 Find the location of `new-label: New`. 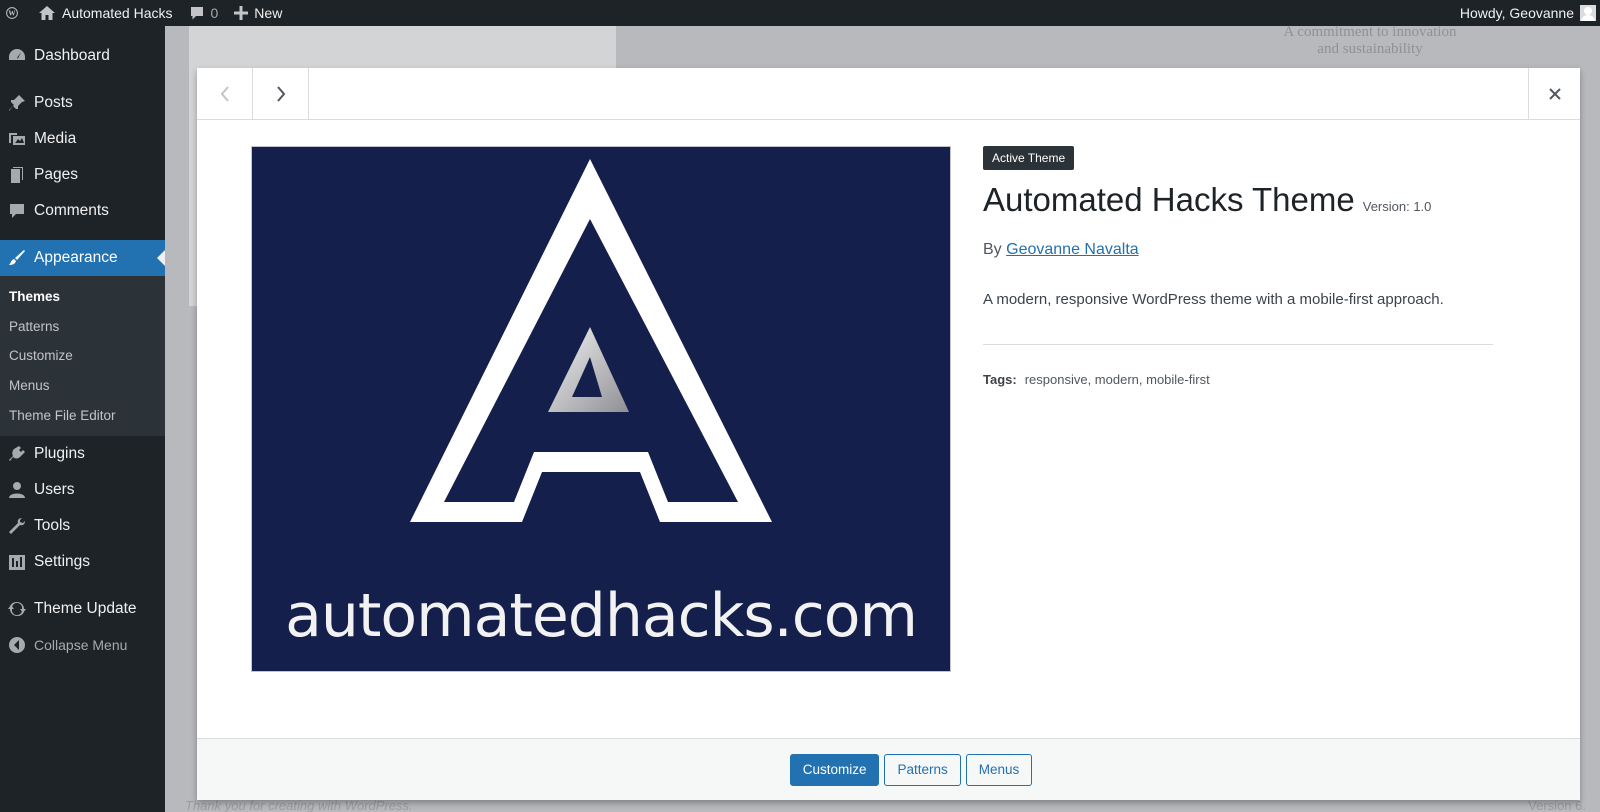

new-label: New is located at coordinates (268, 13).